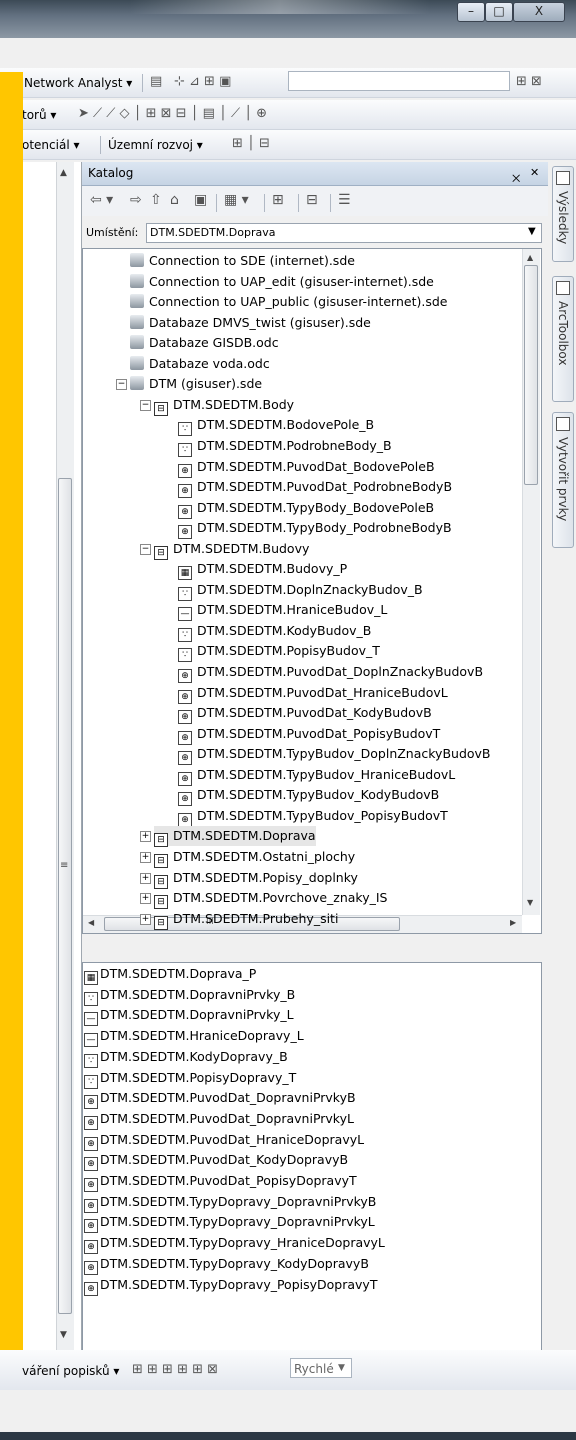  I want to click on contents-item: — DTM.SDEDTM.DopravniPrvky_L, so click(189, 1015).